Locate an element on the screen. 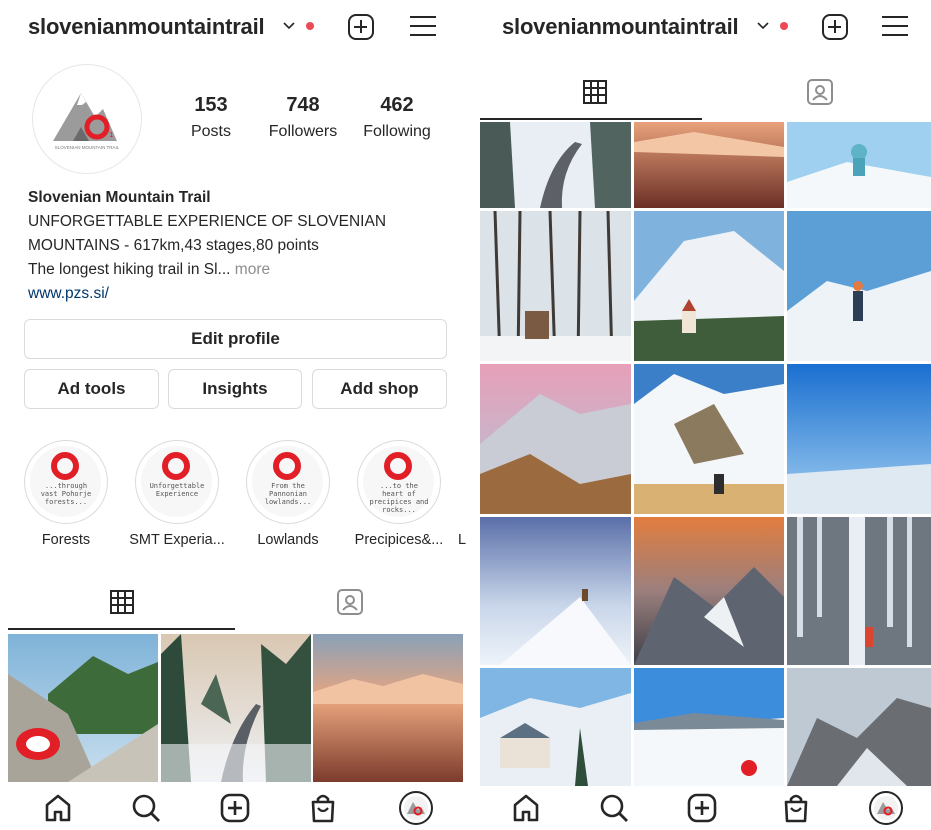 The height and width of the screenshot is (830, 931). bio-line-1: UNFORGETTABLE EXPERIENCE OF SLOVENIAN is located at coordinates (207, 221).